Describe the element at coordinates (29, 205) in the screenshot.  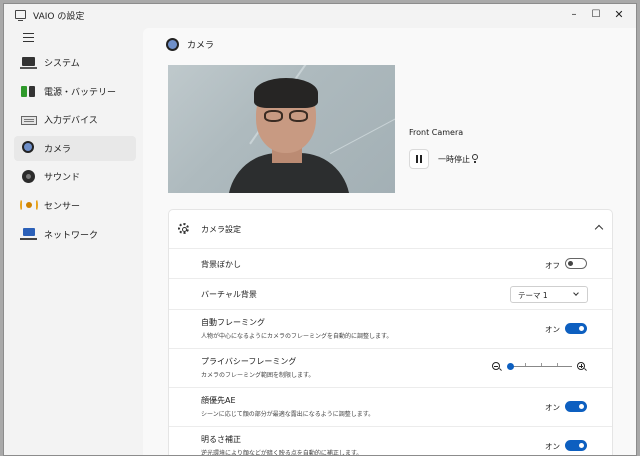
I see `sensor-icon` at that location.